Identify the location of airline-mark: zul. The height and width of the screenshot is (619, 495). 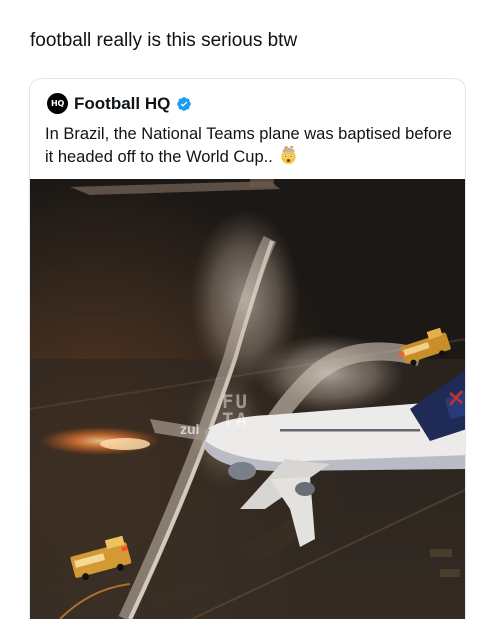
(189, 429).